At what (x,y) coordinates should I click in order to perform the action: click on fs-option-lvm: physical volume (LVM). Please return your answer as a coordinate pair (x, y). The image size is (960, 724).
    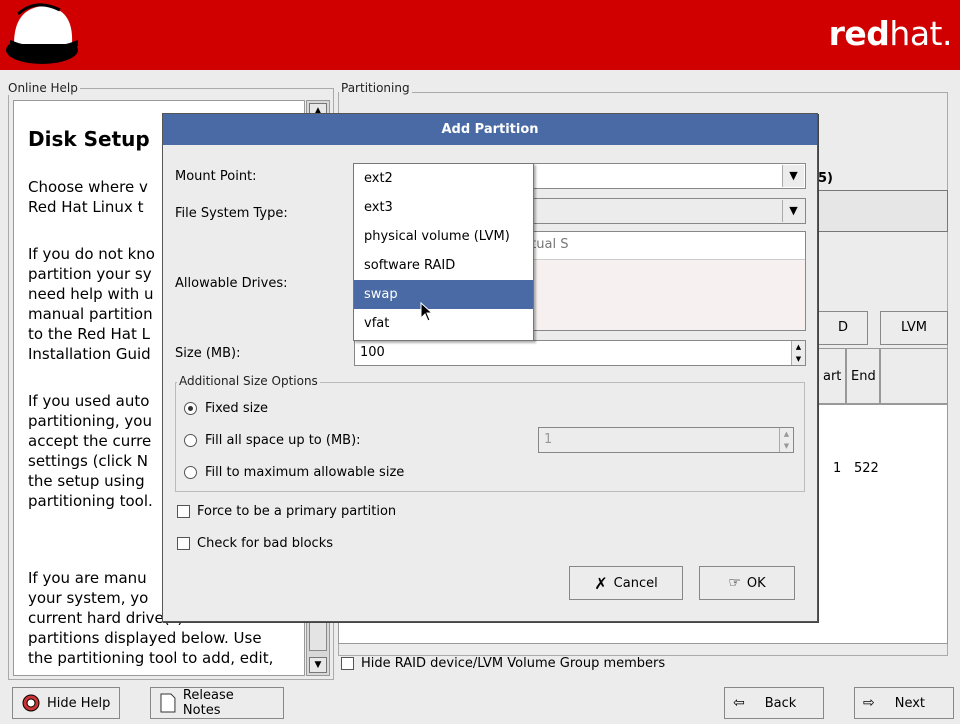
    Looking at the image, I should click on (443, 236).